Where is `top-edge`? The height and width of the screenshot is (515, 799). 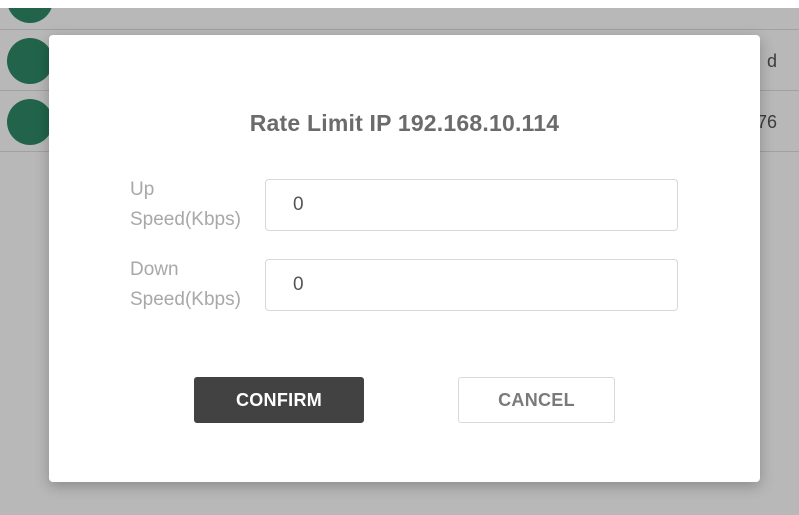
top-edge is located at coordinates (399, 4).